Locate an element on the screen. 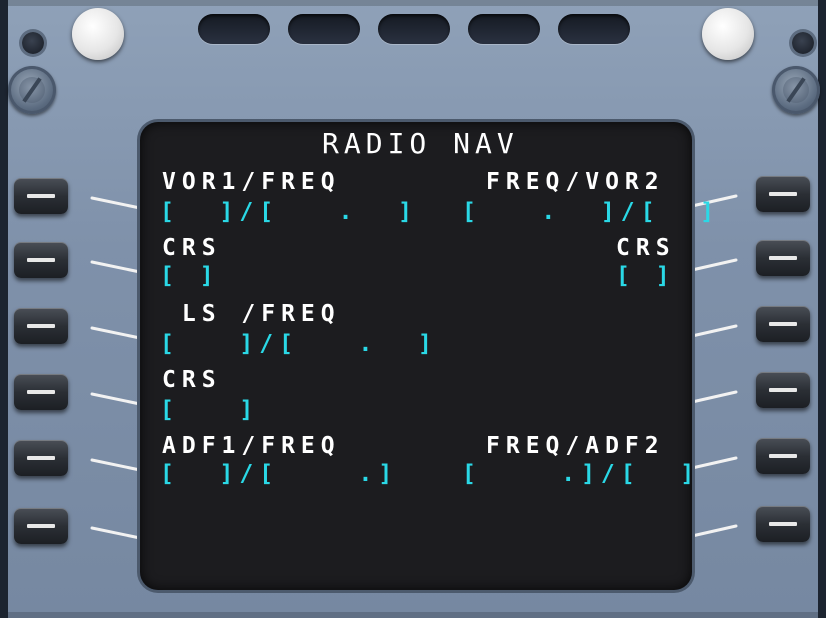 The width and height of the screenshot is (826, 618). lsk-1r-dash-key-icon is located at coordinates (783, 194).